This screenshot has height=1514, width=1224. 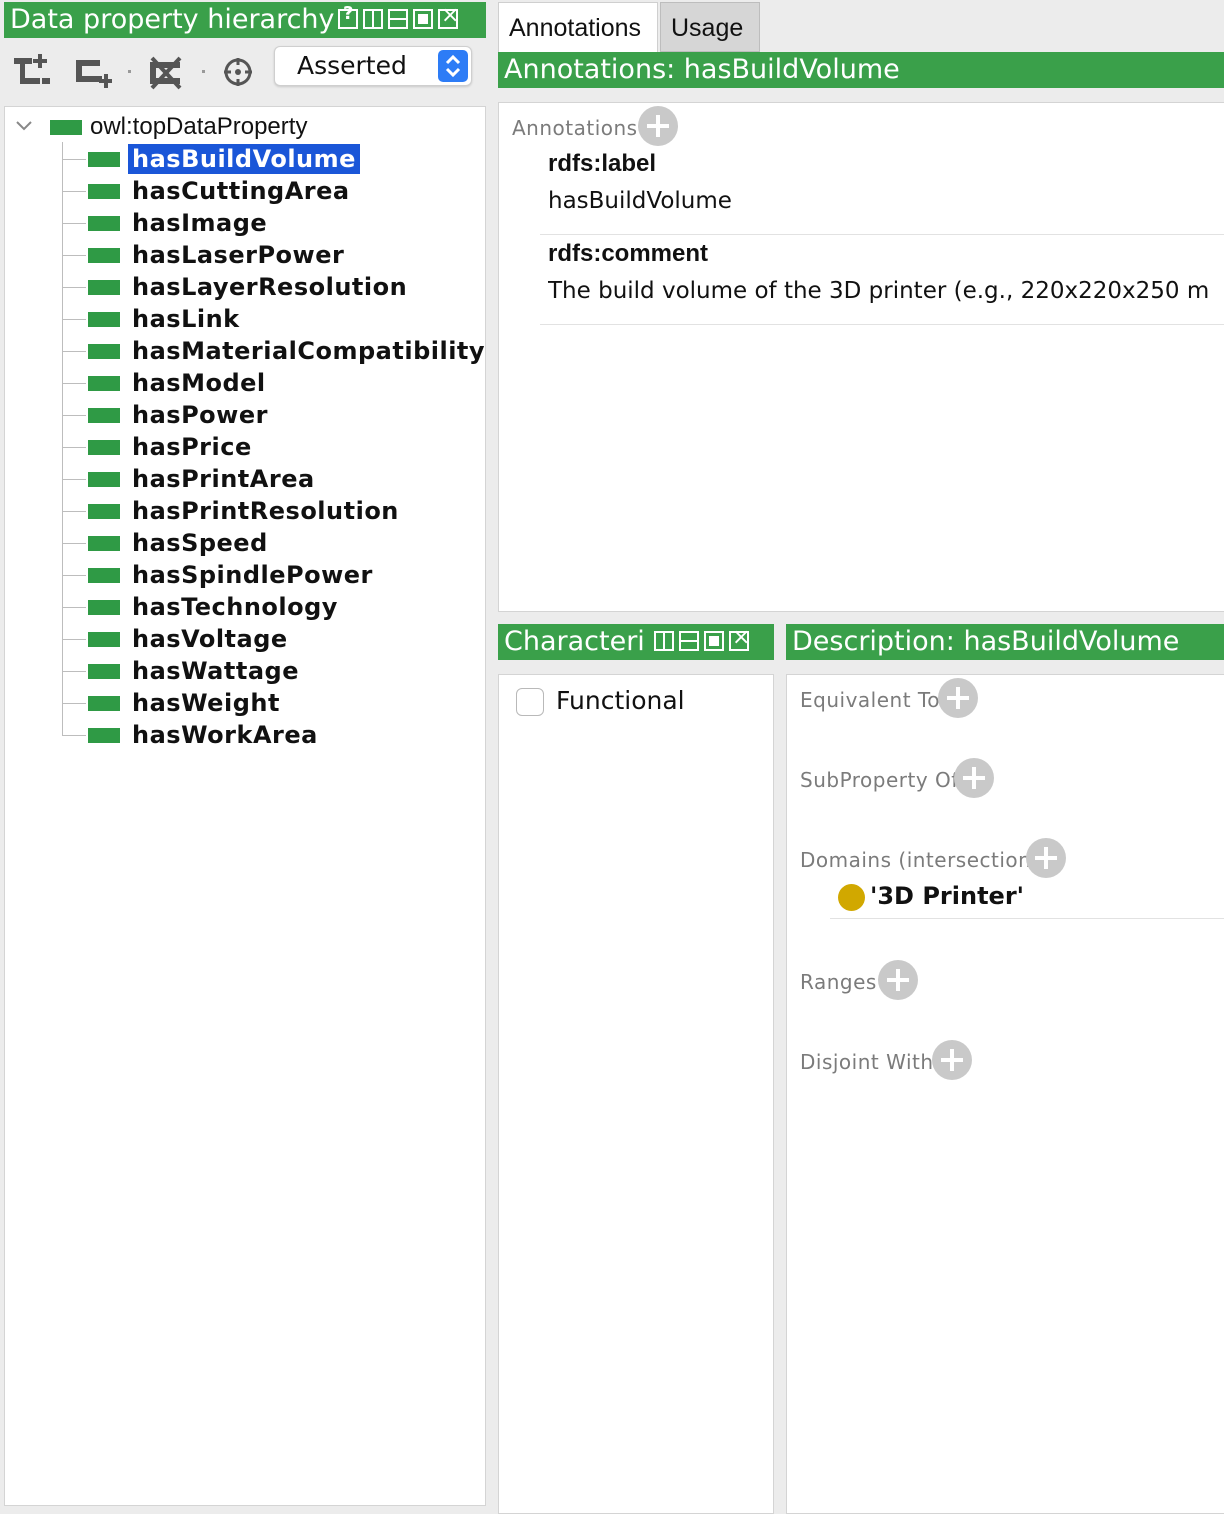 What do you see at coordinates (172, 19) in the screenshot?
I see `hierarchy-title: Data property hierarchy` at bounding box center [172, 19].